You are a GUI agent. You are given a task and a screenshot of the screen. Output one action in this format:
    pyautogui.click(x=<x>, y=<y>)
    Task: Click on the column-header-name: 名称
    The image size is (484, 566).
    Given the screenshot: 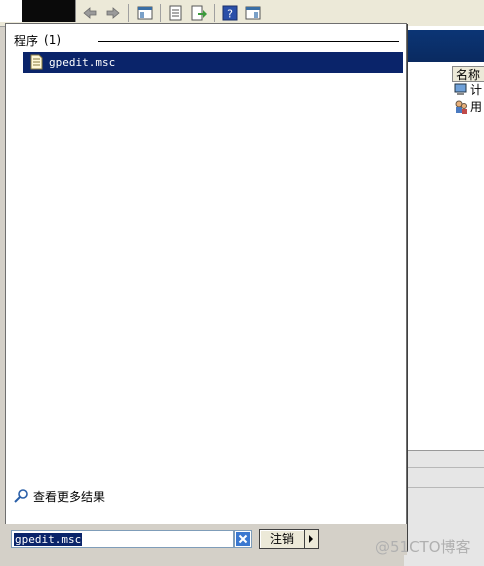 What is the action you would take?
    pyautogui.click(x=468, y=74)
    